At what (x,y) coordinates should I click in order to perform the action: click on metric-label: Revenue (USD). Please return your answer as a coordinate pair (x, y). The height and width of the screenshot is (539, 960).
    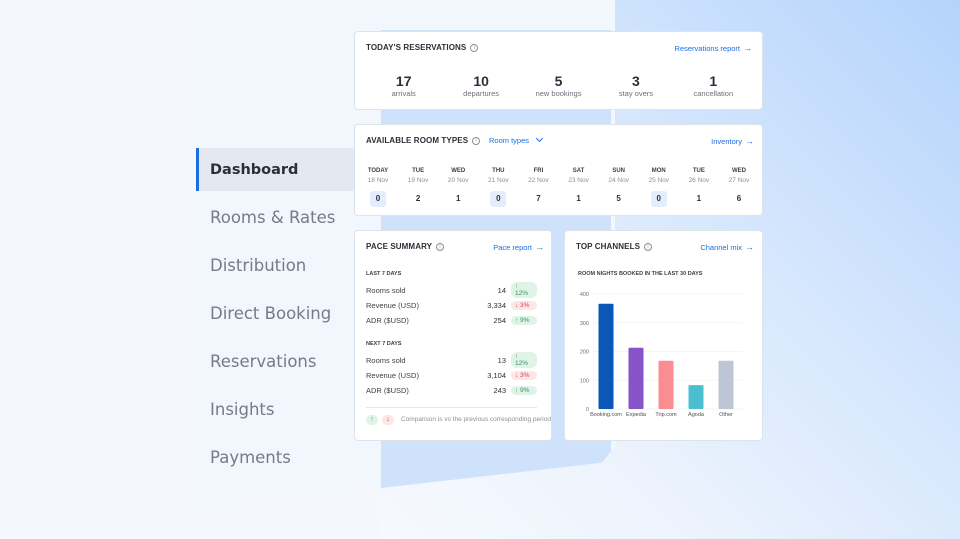
    Looking at the image, I should click on (392, 375).